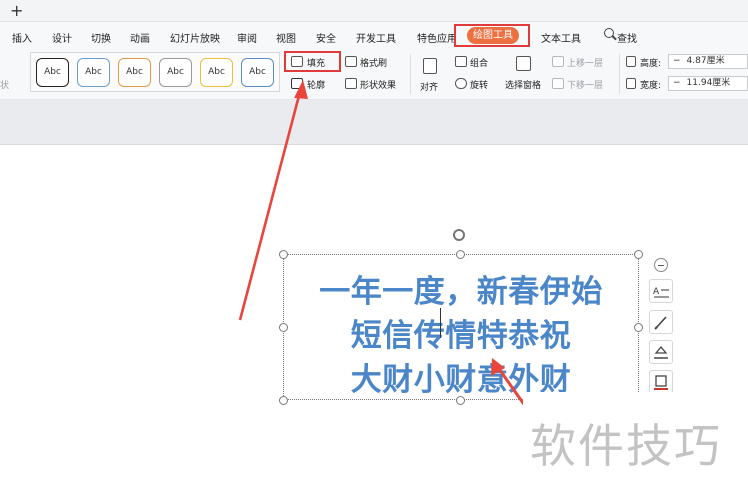 This screenshot has width=748, height=500. Describe the element at coordinates (301, 89) in the screenshot. I see `arrow-head-fill` at that location.